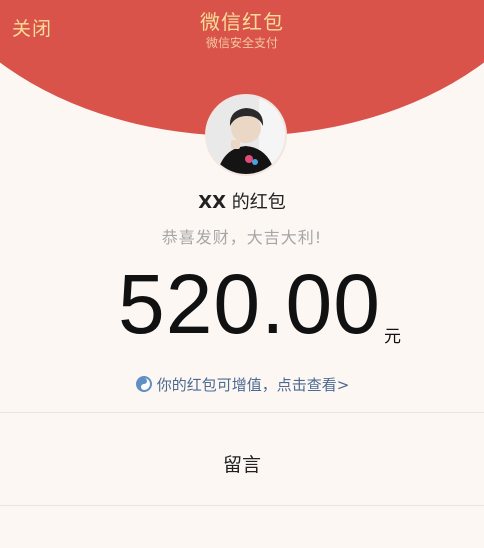  Describe the element at coordinates (242, 463) in the screenshot. I see `leave-message-button: 留言` at that location.